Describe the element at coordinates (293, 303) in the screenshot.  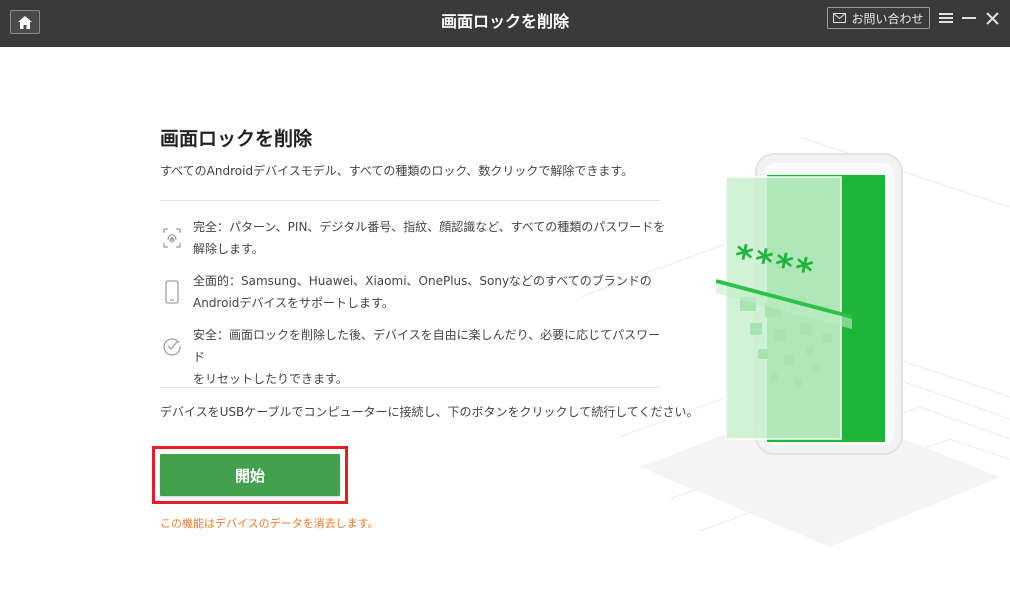
I see `feature-comprehensive-line2: Androidデバイスをサポートします。` at that location.